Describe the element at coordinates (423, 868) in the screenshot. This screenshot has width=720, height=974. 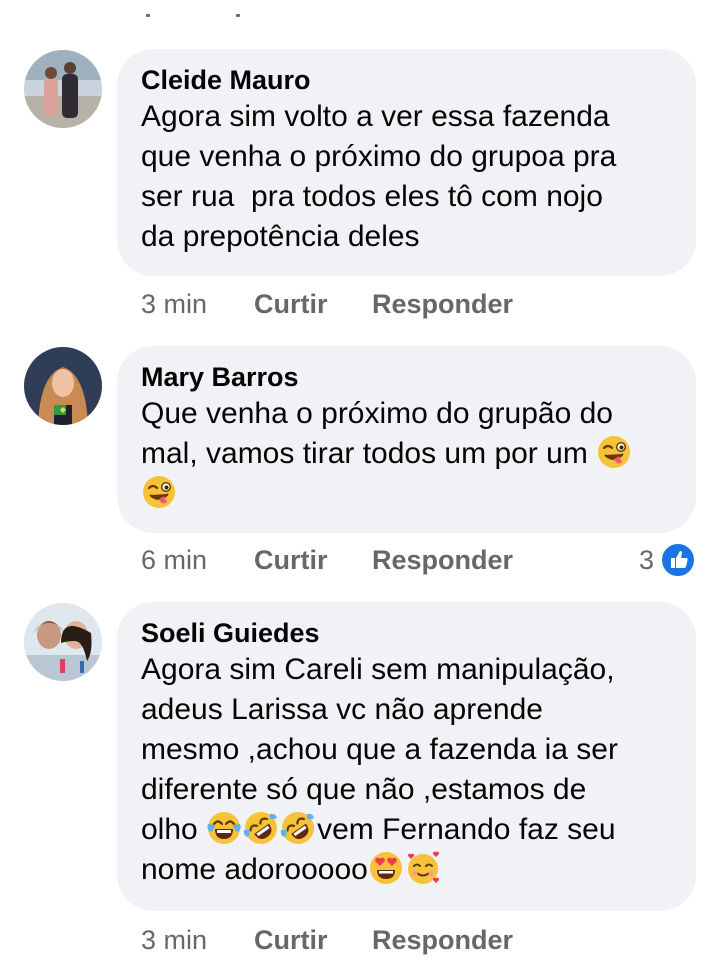
I see `smiling-face-with-hearts-icon` at that location.